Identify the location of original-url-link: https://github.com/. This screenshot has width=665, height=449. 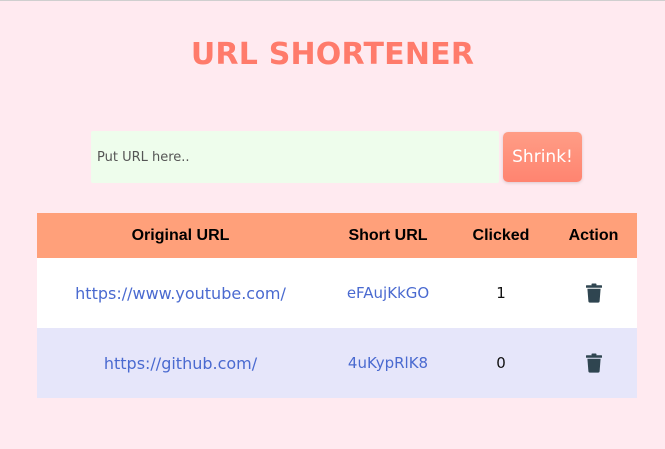
(180, 363).